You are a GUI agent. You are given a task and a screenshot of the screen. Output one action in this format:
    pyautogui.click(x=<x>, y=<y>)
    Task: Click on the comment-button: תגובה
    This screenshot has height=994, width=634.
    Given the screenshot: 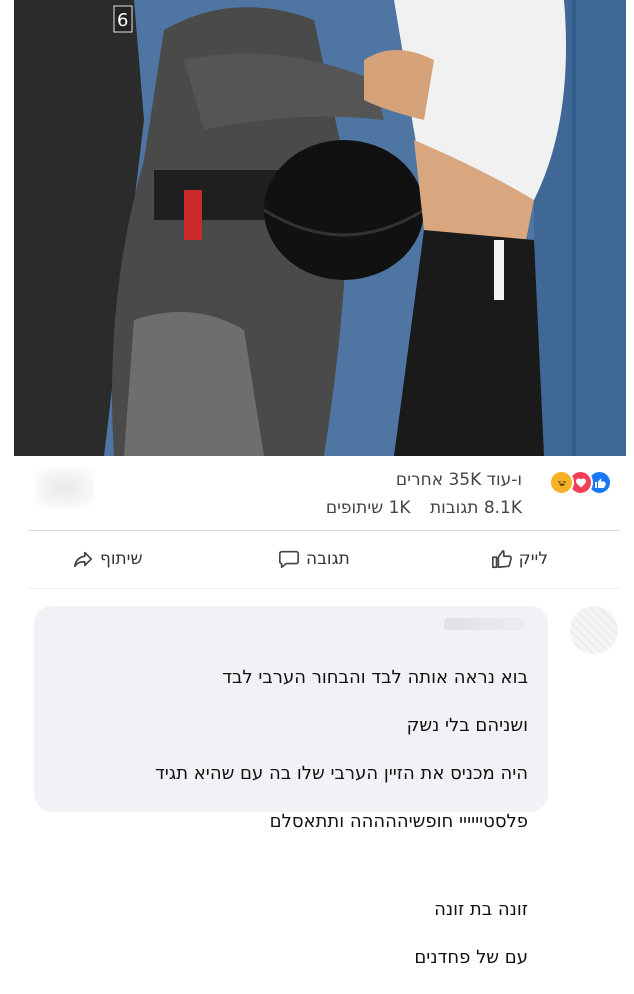 What is the action you would take?
    pyautogui.click(x=314, y=559)
    